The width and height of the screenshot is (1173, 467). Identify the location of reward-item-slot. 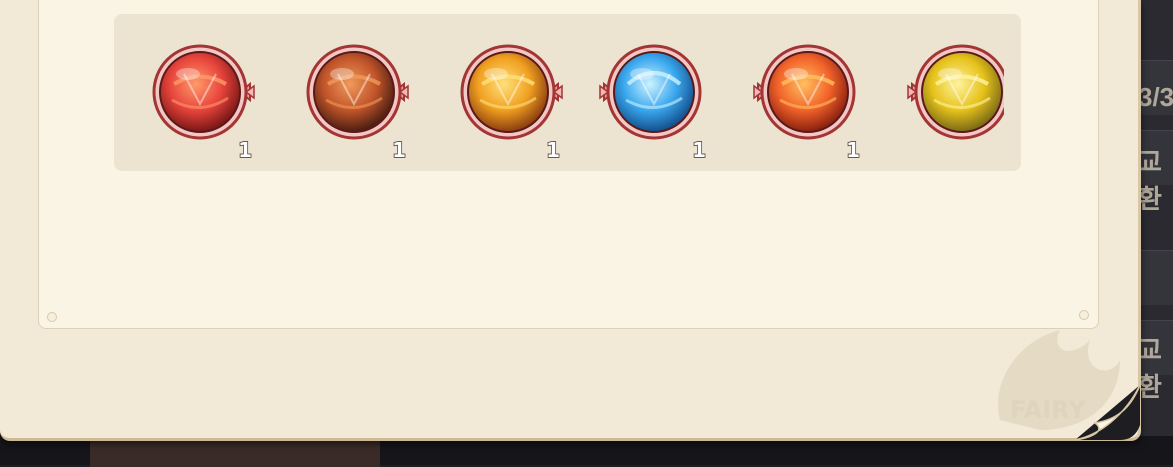
(955, 99).